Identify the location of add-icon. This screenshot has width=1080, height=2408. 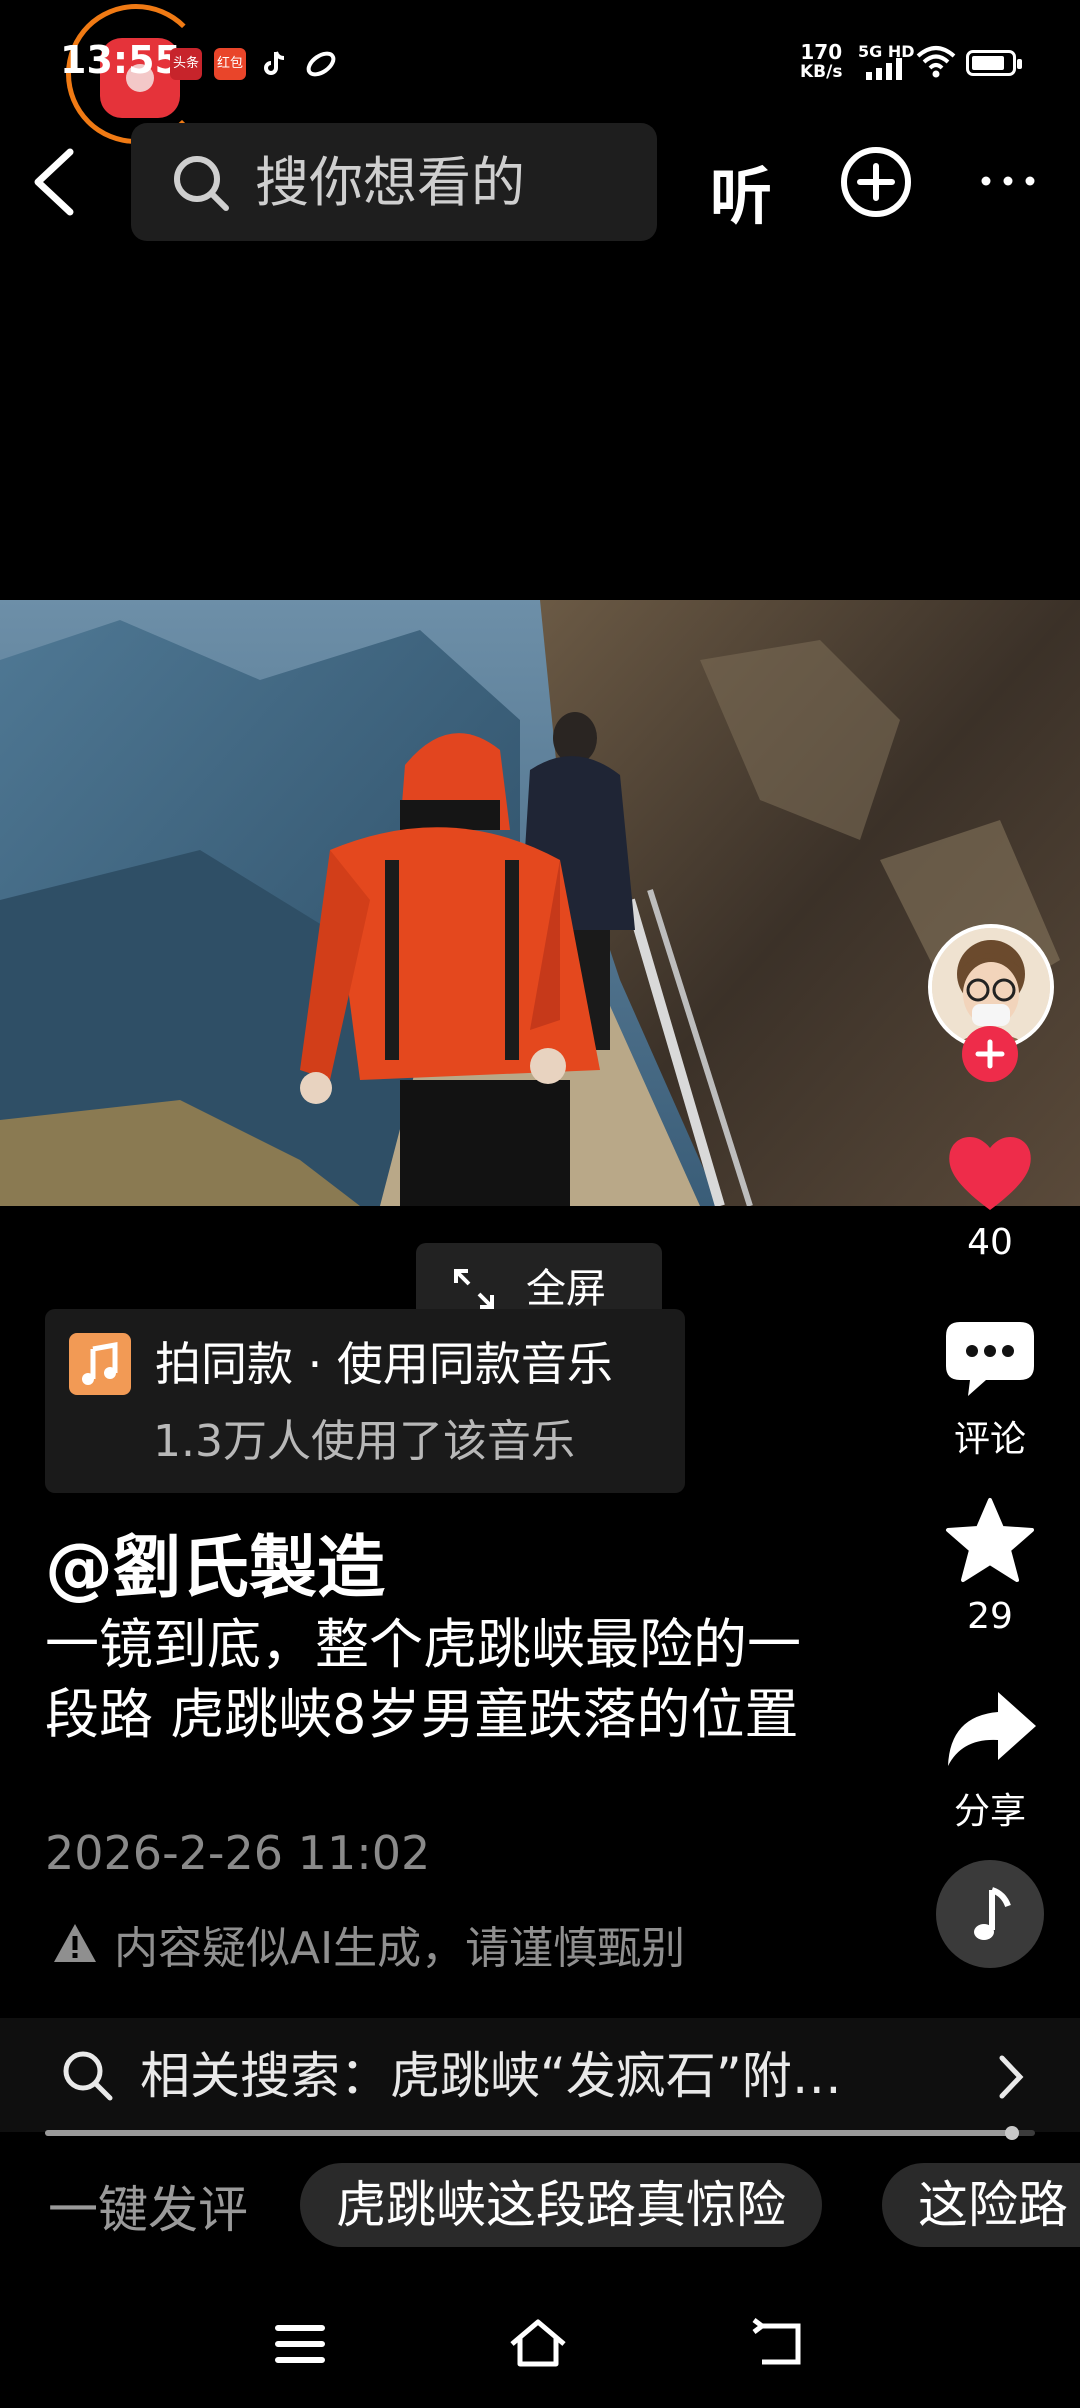
(876, 182).